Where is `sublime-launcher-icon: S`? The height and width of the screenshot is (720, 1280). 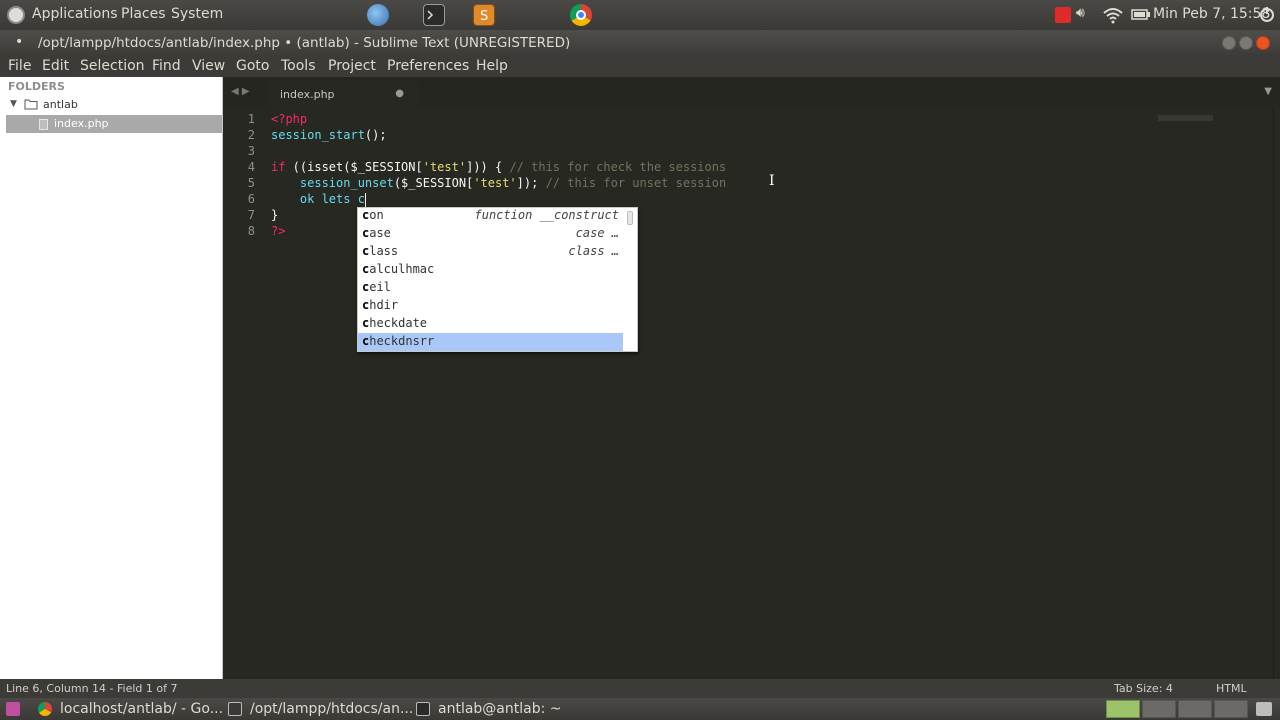
sublime-launcher-icon: S is located at coordinates (484, 15).